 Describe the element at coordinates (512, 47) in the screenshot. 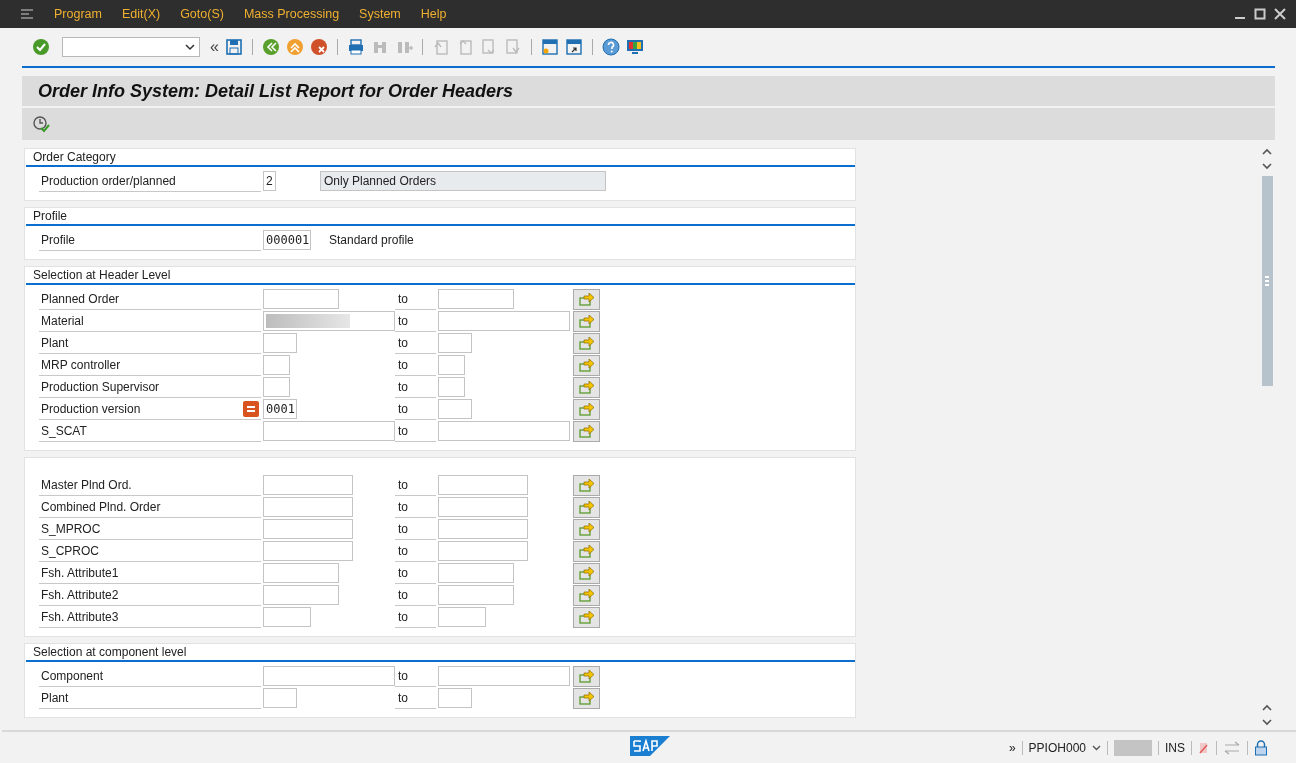

I see `last-page-icon` at that location.